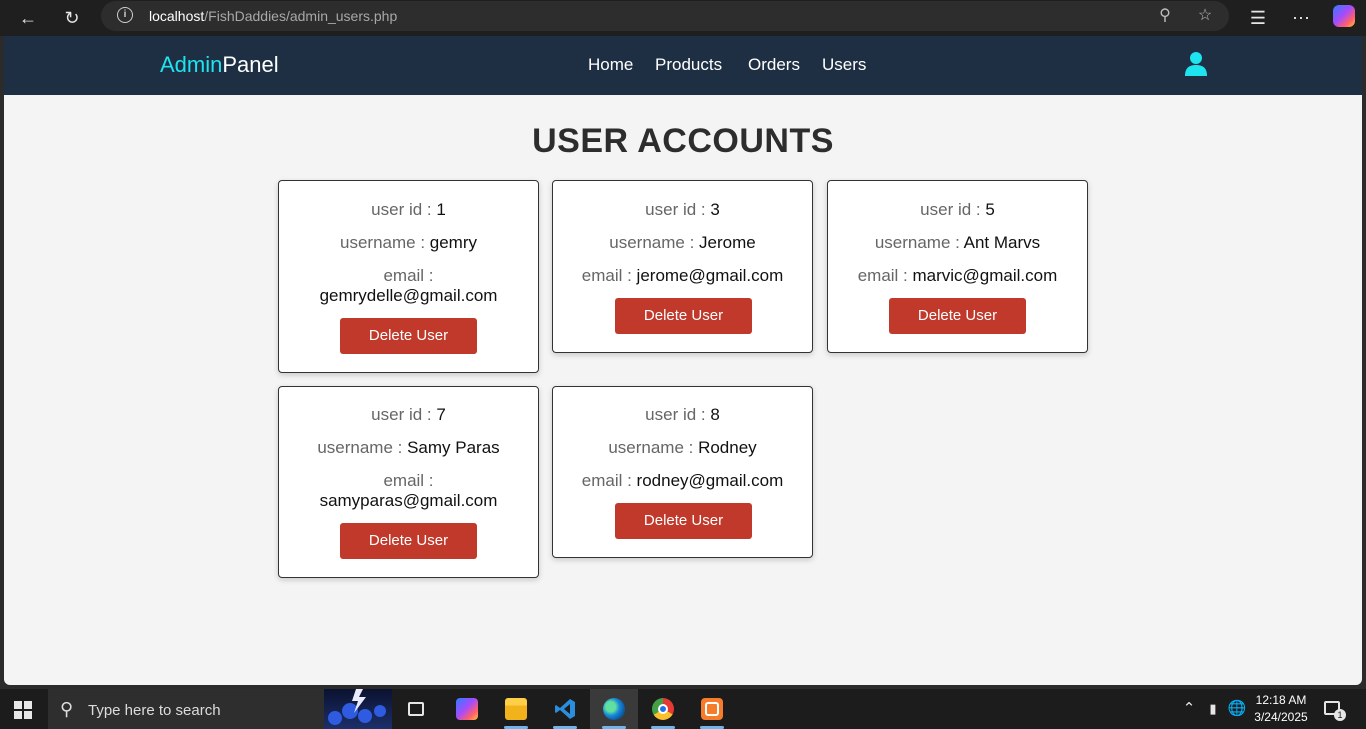 The height and width of the screenshot is (729, 1366). Describe the element at coordinates (154, 710) in the screenshot. I see `search-placeholder: Type here to search` at that location.